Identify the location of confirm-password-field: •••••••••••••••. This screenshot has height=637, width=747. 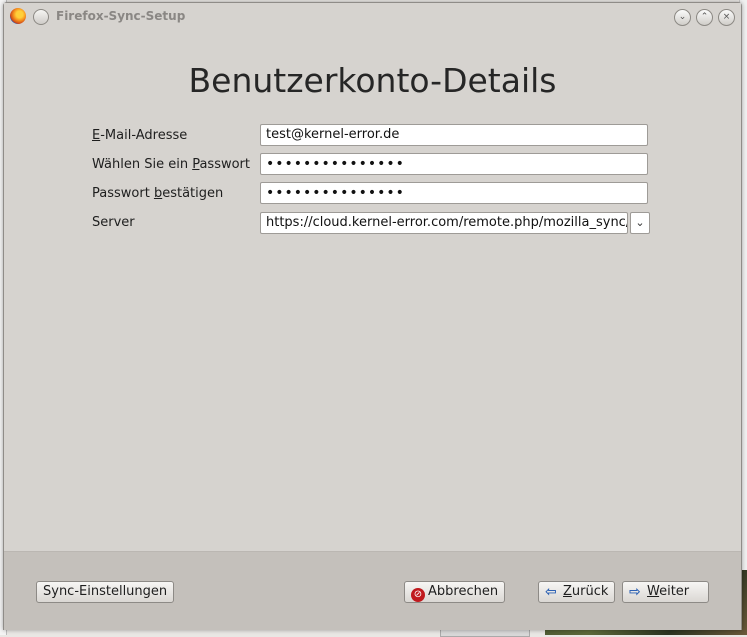
(454, 193).